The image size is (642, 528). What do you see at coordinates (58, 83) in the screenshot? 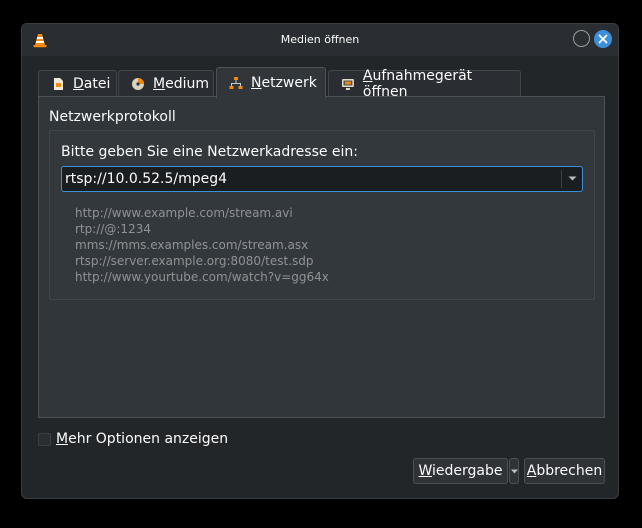
I see `file-icon` at bounding box center [58, 83].